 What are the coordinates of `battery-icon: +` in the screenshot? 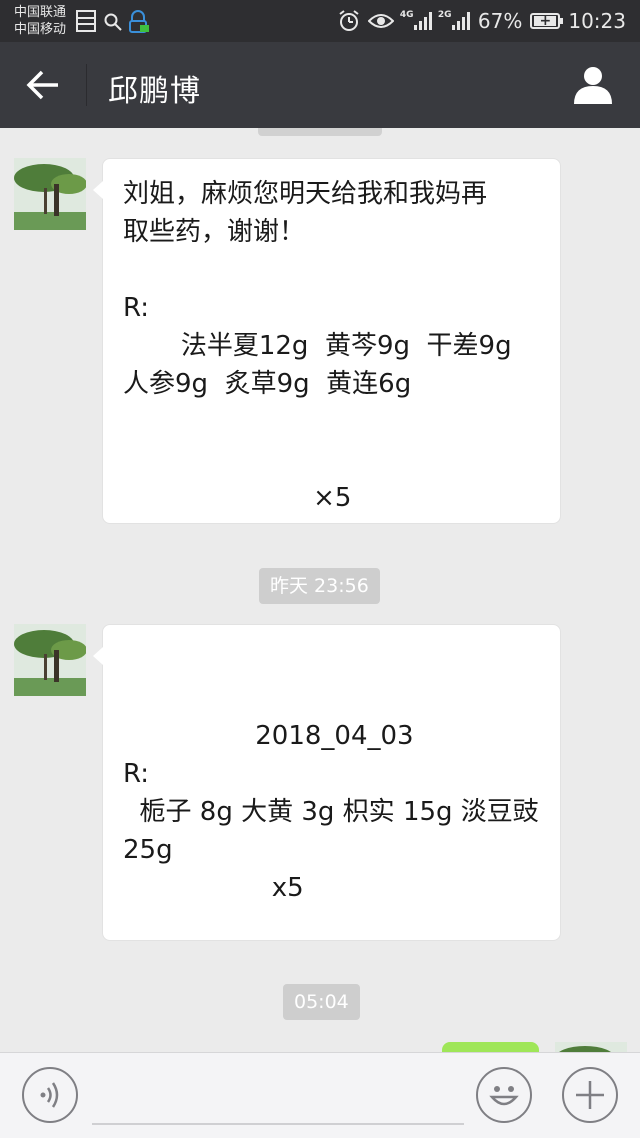 It's located at (547, 21).